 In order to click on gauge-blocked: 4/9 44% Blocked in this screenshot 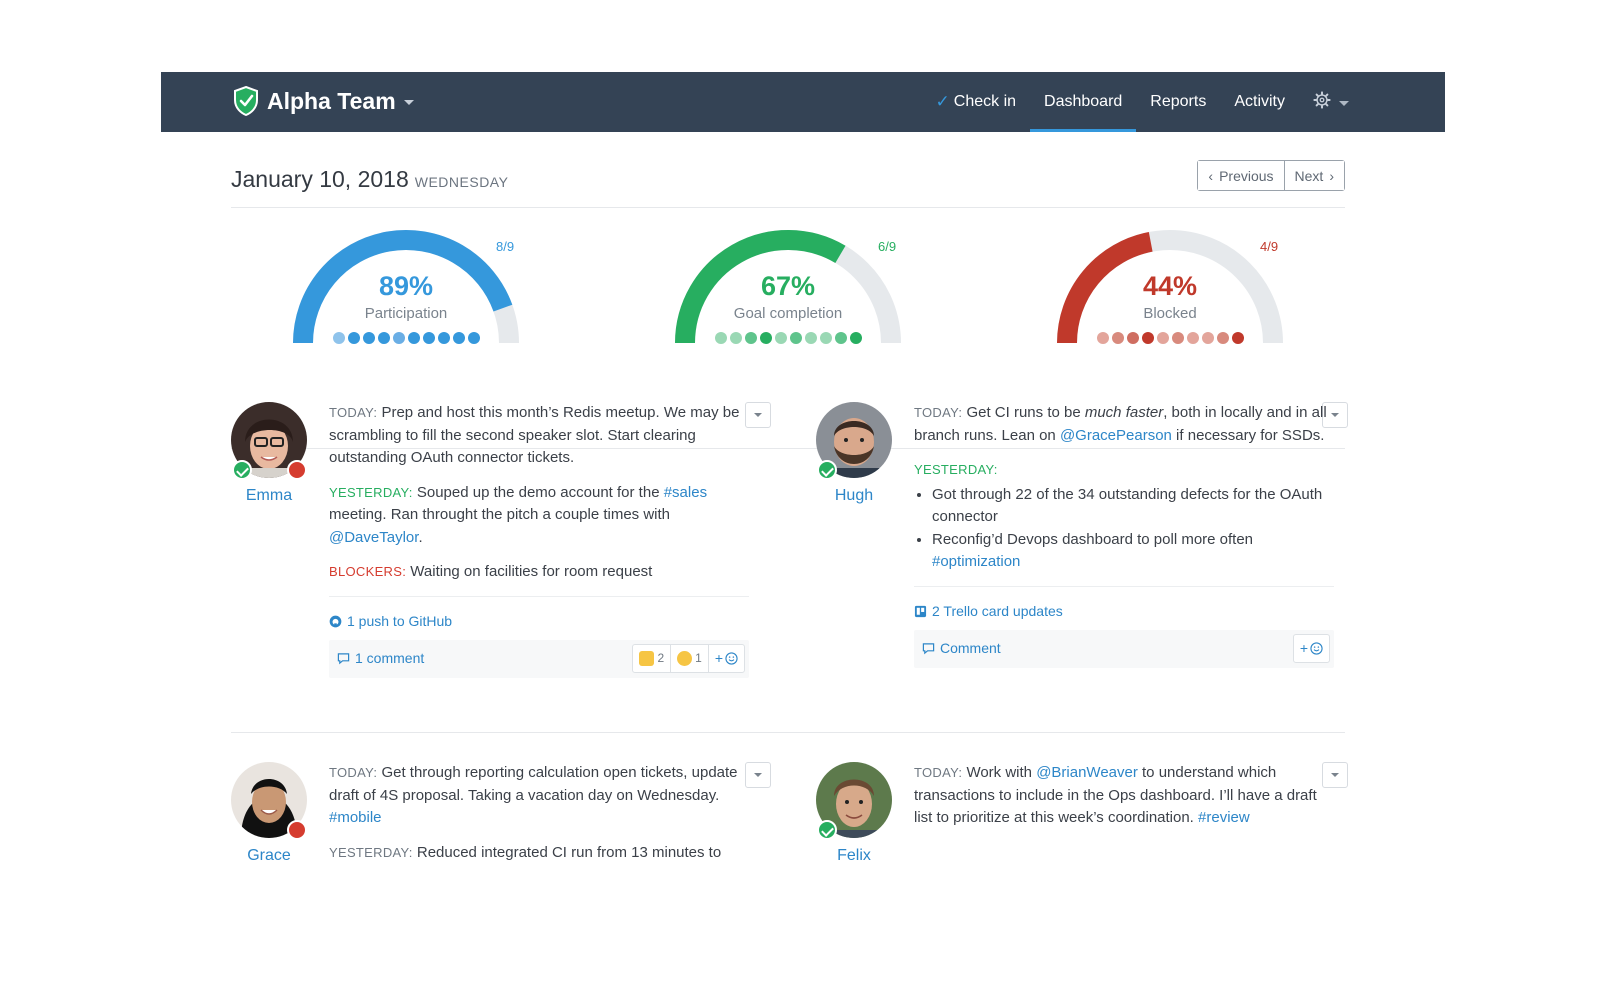, I will do `click(1180, 314)`.